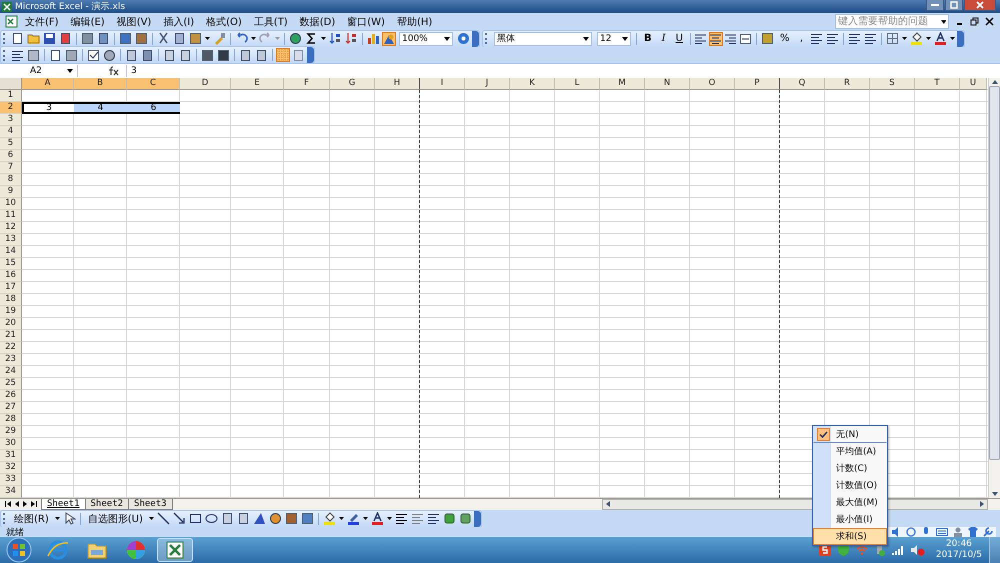 Image resolution: width=1000 pixels, height=563 pixels. What do you see at coordinates (103, 39) in the screenshot?
I see `print-preview-icon` at bounding box center [103, 39].